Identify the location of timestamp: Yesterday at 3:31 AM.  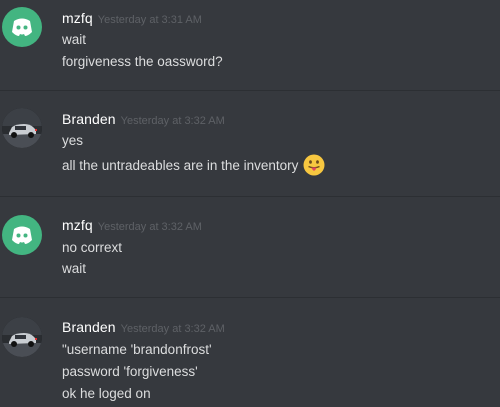
(149, 20).